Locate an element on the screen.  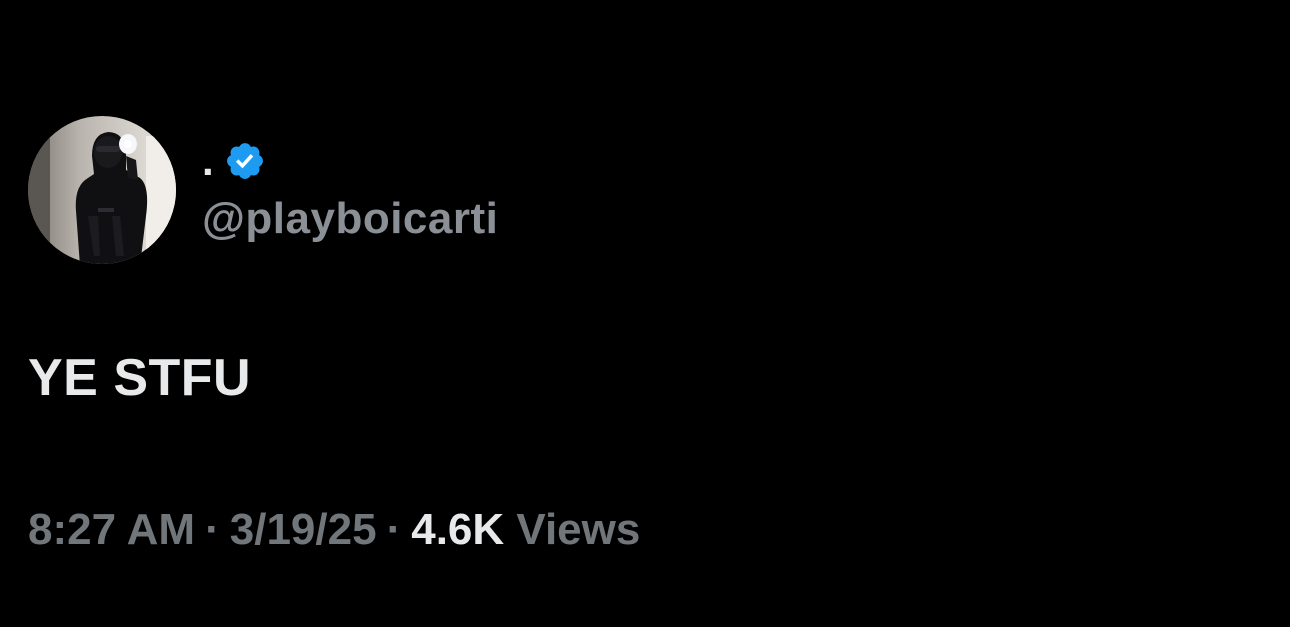
avatar is located at coordinates (102, 190).